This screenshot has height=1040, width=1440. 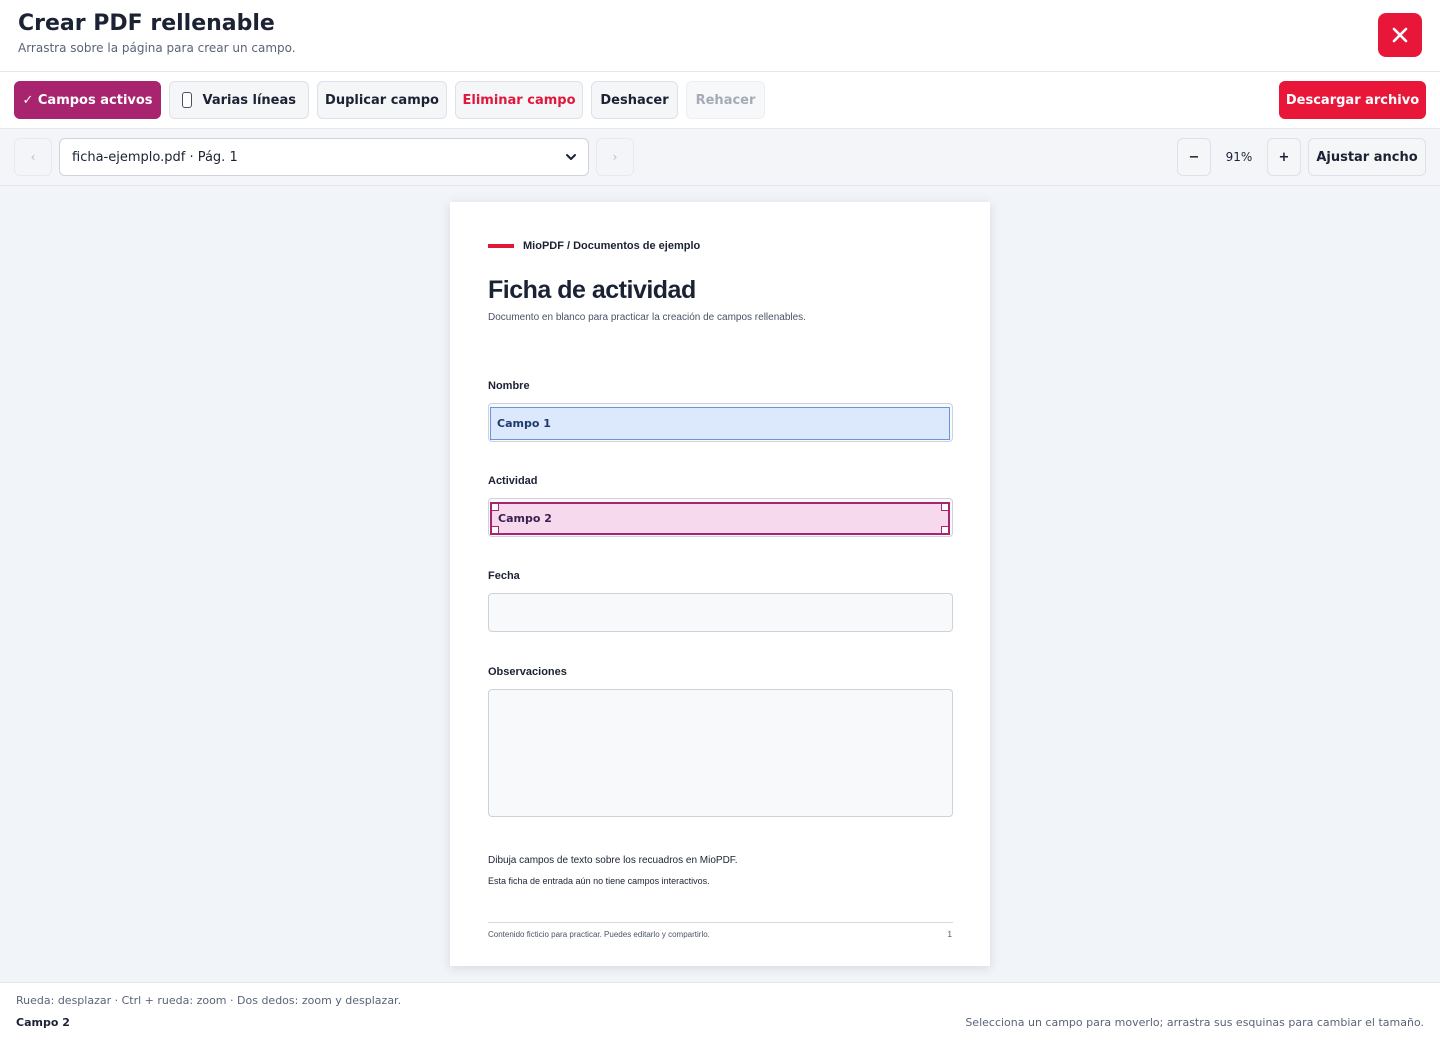 What do you see at coordinates (725, 100) in the screenshot?
I see `rehacer-button: Rehacer` at bounding box center [725, 100].